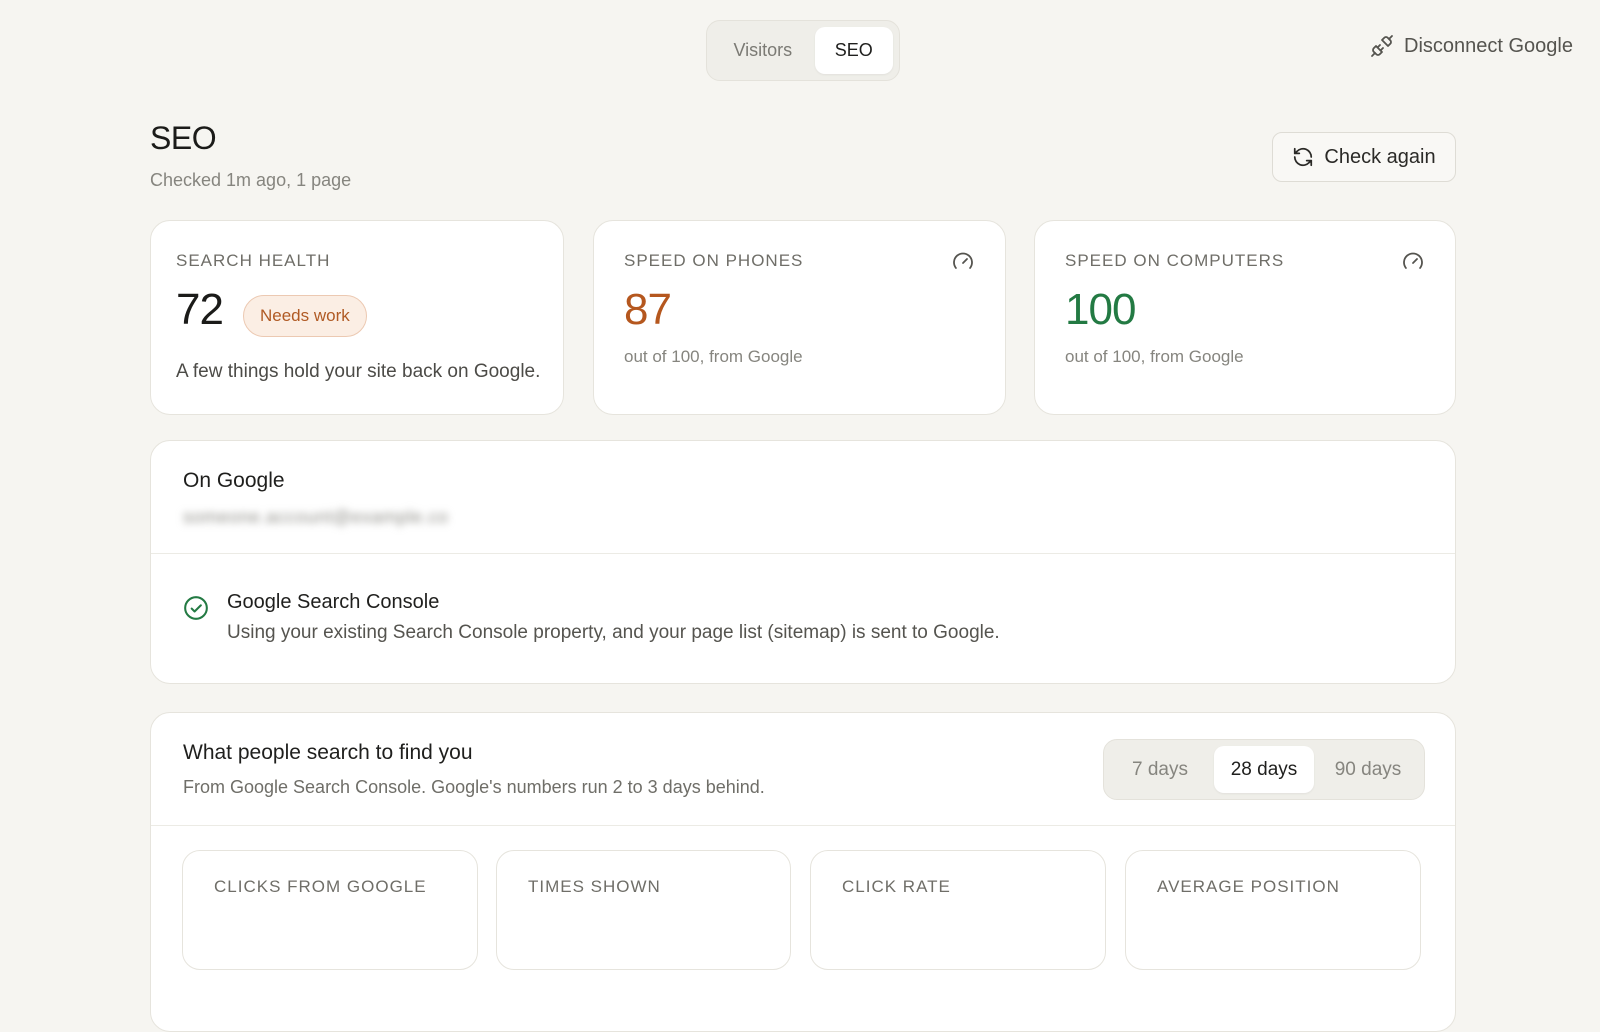  Describe the element at coordinates (251, 180) in the screenshot. I see `page-subtitle: Checked 1m ago, 1 page` at that location.